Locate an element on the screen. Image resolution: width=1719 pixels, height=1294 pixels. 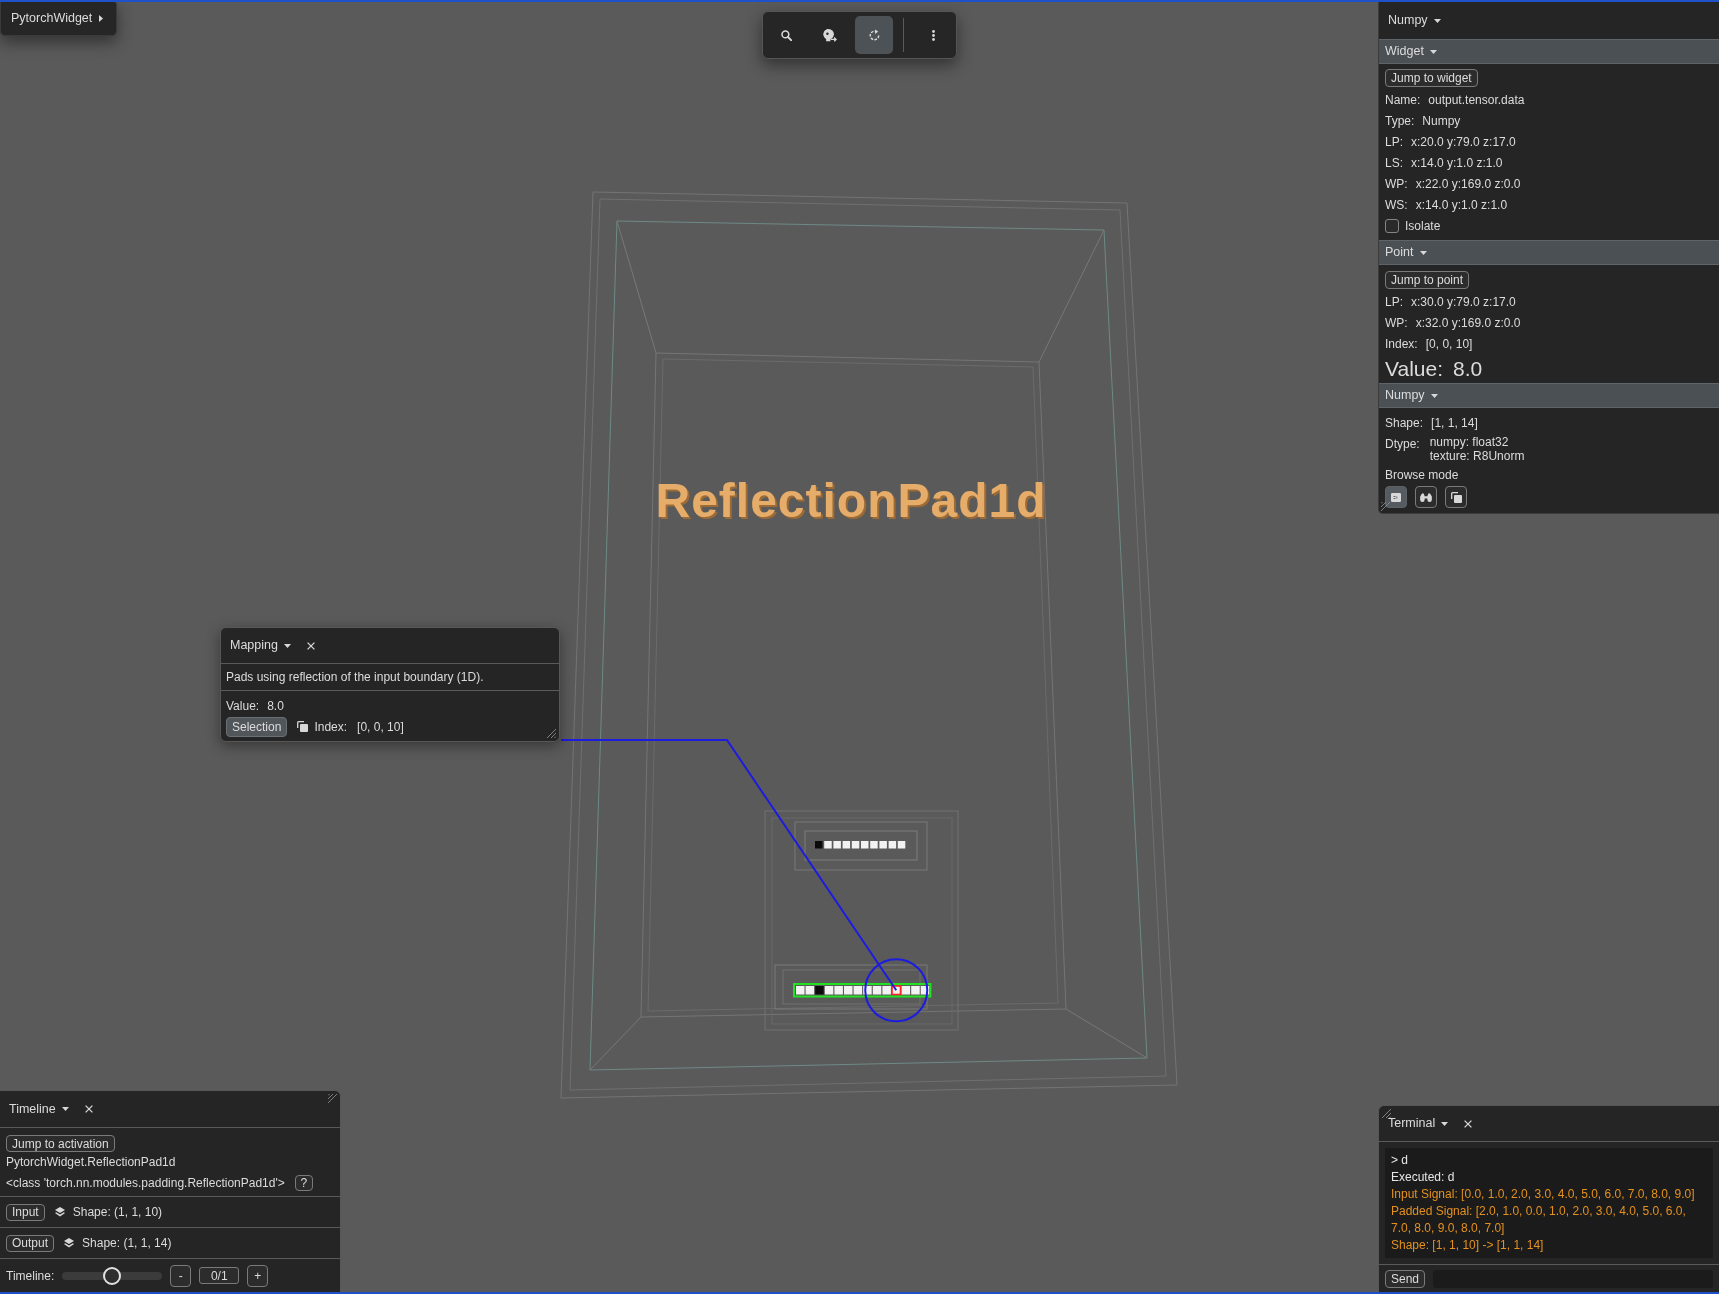
field-value: x:20.0 y:79.0 z:17.0 is located at coordinates (1463, 142).